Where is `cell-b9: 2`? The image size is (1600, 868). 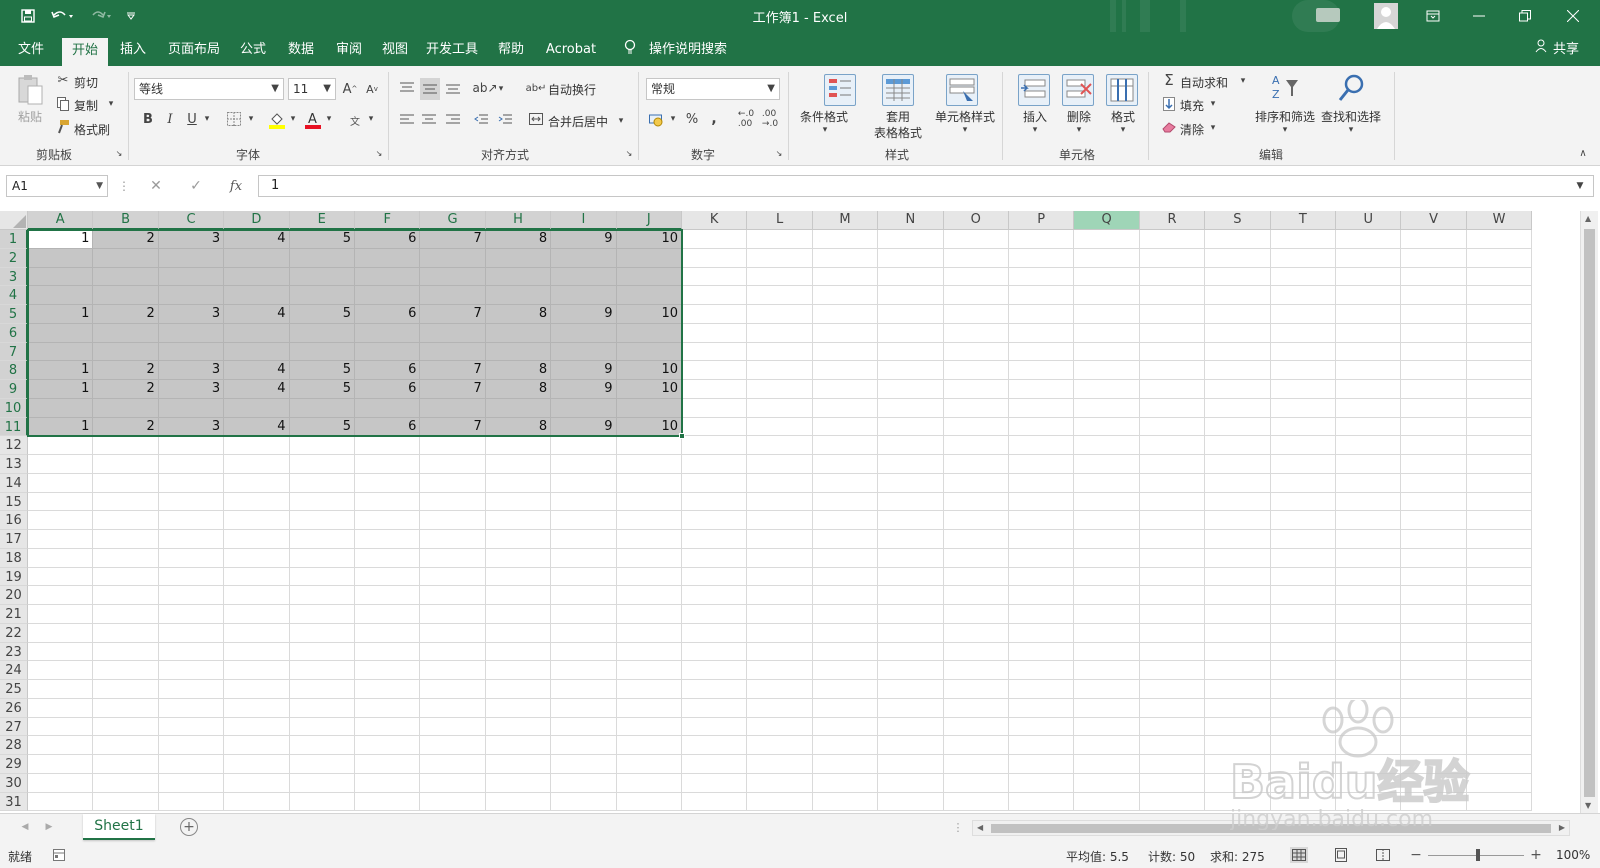 cell-b9: 2 is located at coordinates (126, 389).